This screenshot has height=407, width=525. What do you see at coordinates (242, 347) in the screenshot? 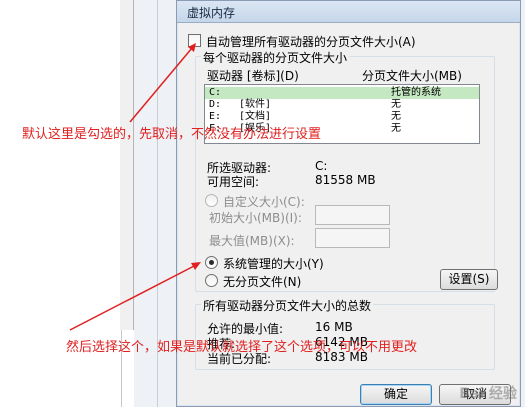
I see `annotation-bottom: 然后选择这个，如果是默认就选择了这个选项，可以不用更改` at bounding box center [242, 347].